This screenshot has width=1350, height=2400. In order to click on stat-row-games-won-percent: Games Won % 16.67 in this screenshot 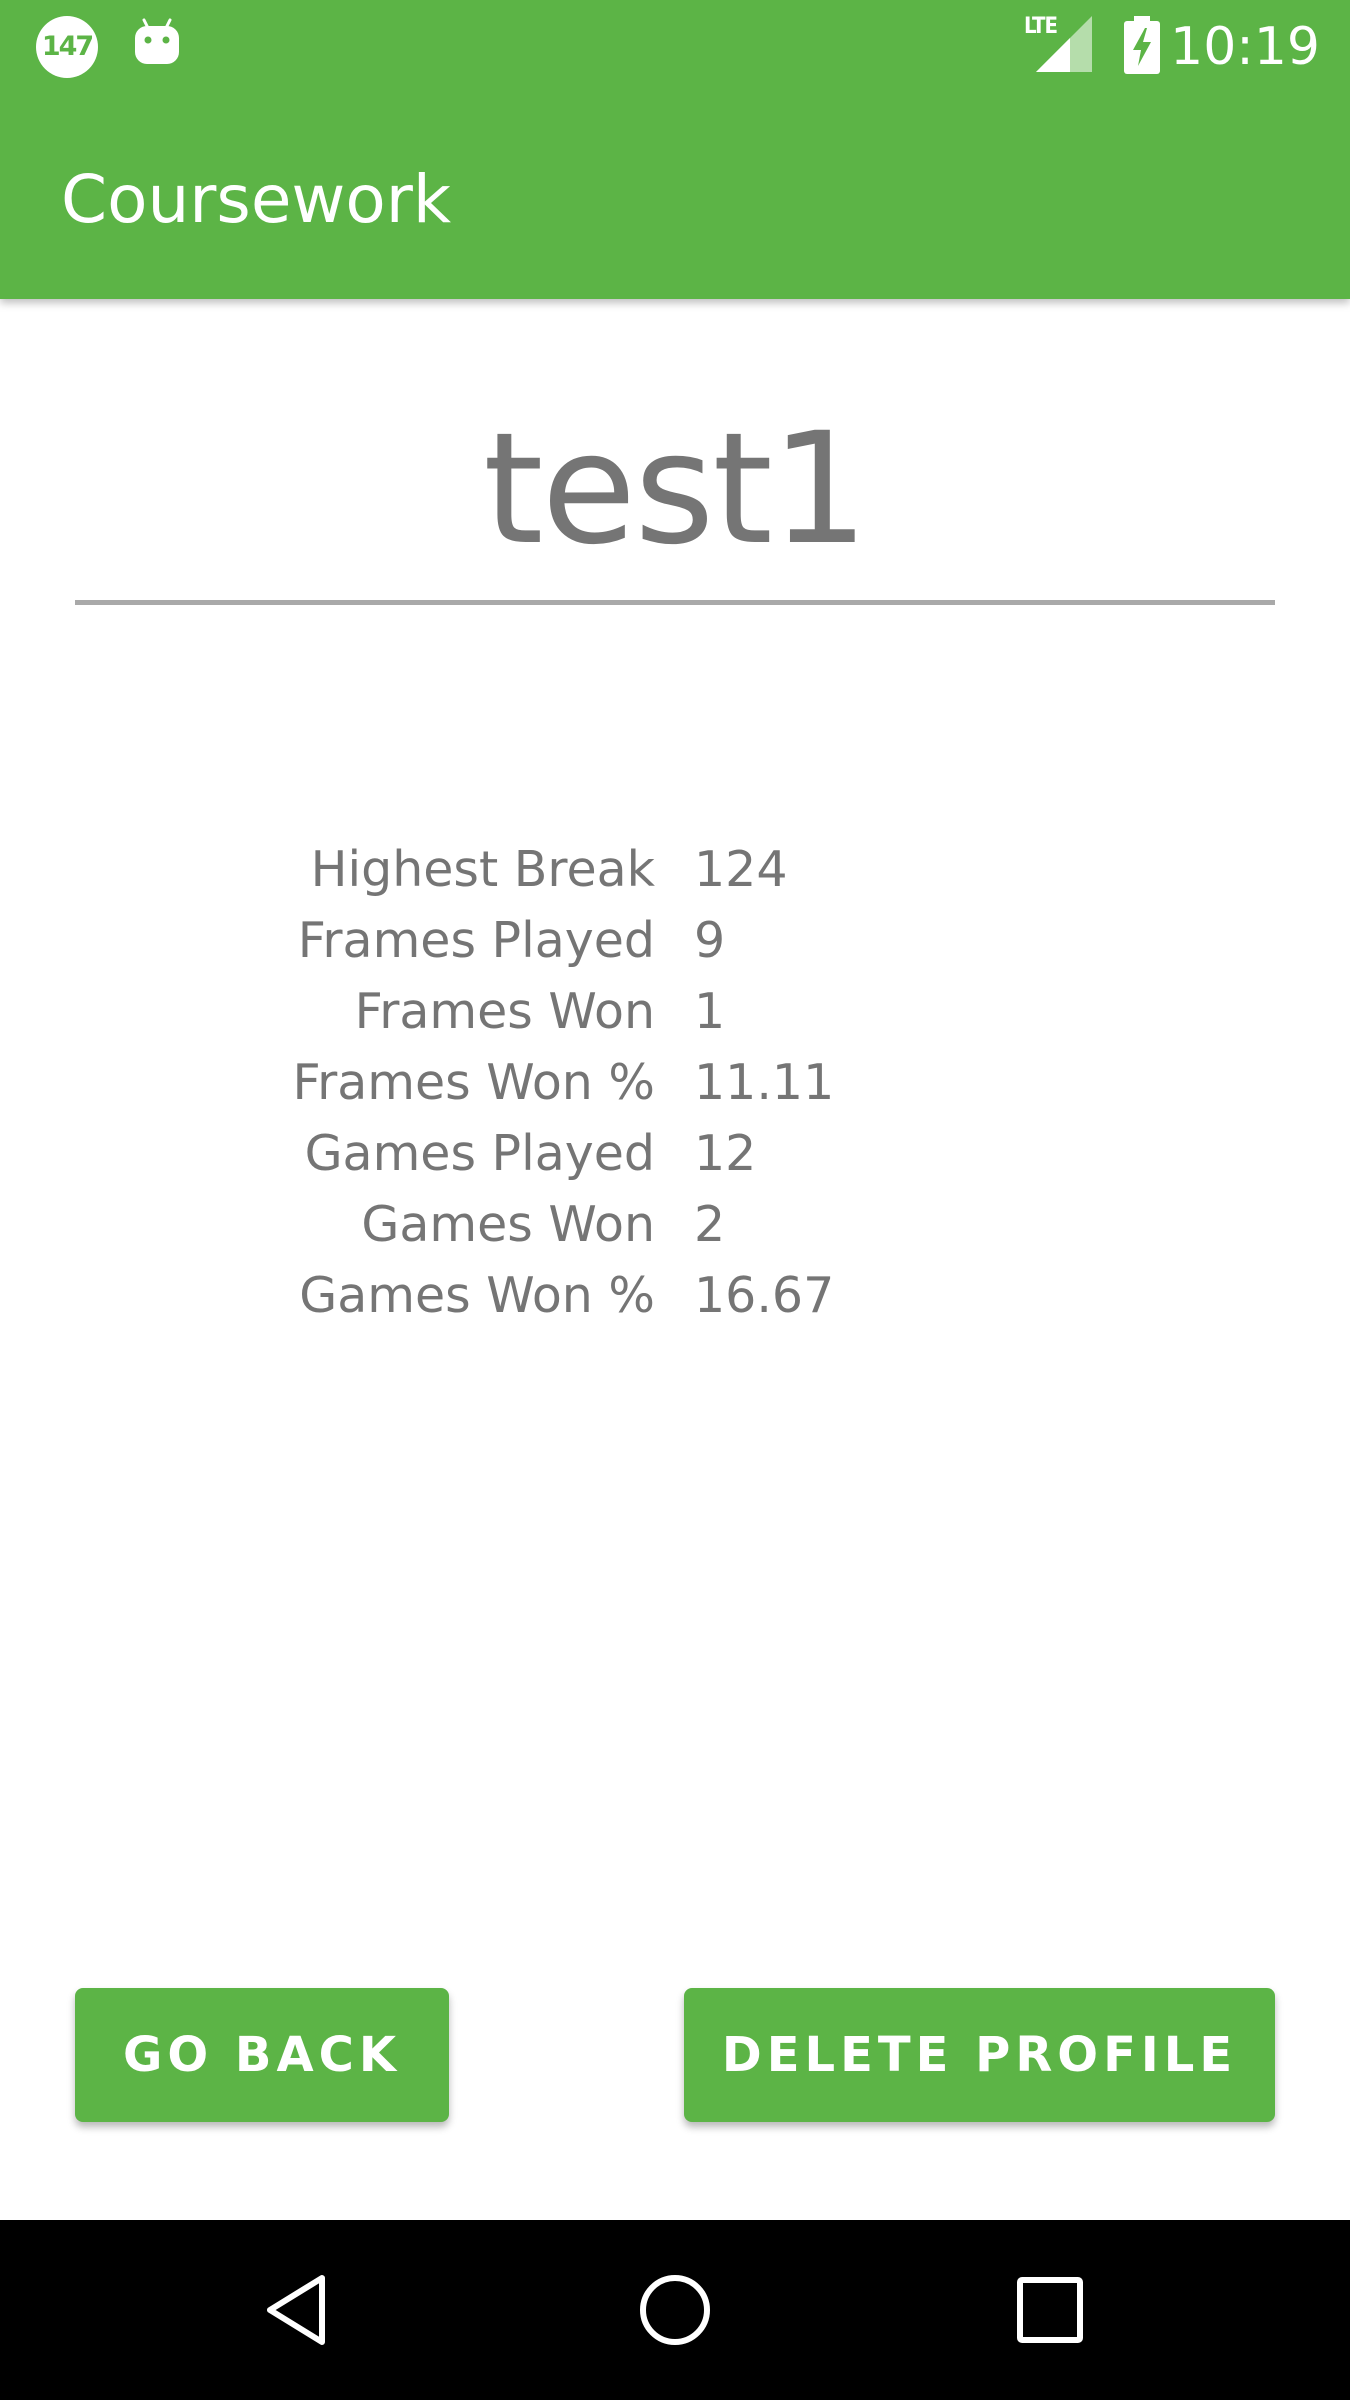, I will do `click(675, 1296)`.